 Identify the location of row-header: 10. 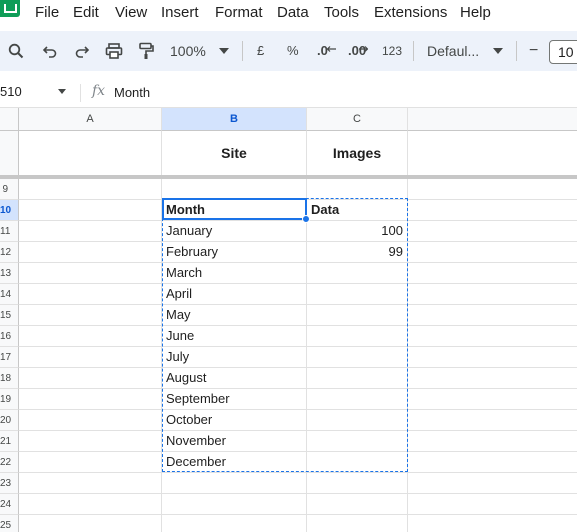
(9, 210).